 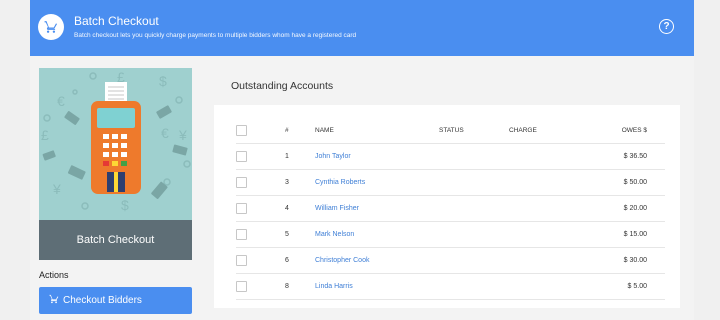 What do you see at coordinates (635, 260) in the screenshot?
I see `row-owes: $ 30.00` at bounding box center [635, 260].